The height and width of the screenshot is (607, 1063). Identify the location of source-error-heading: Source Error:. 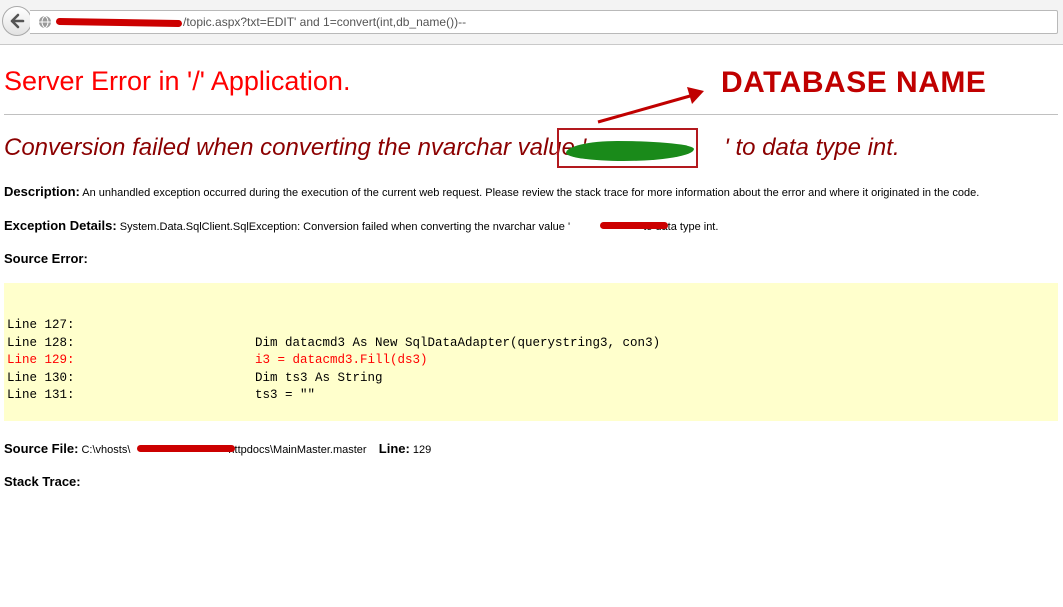
(46, 258).